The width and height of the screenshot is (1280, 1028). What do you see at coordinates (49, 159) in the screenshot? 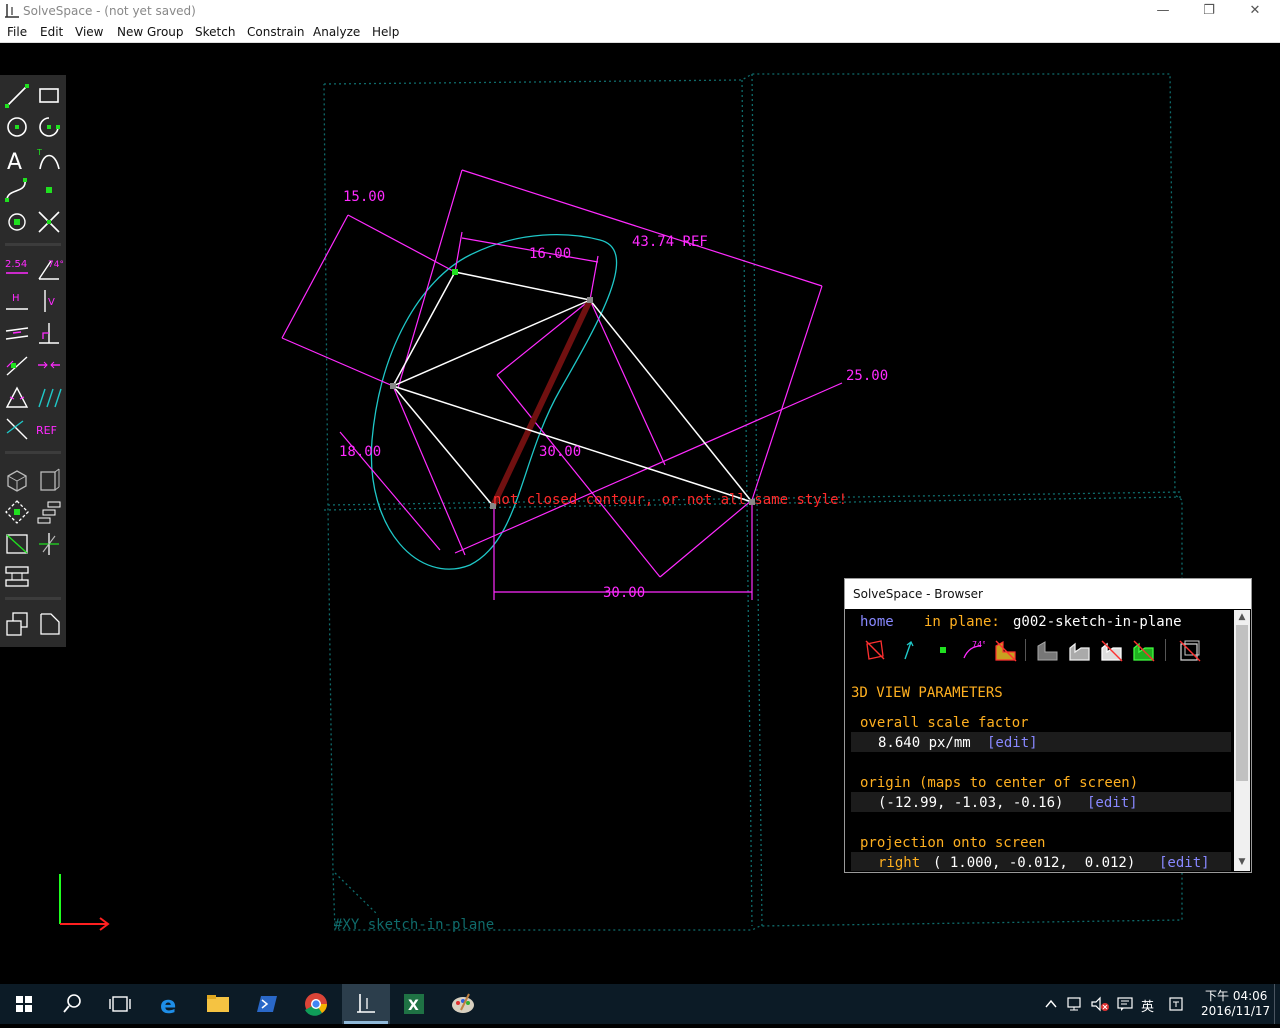
I see `tangent-arc-icon: T` at bounding box center [49, 159].